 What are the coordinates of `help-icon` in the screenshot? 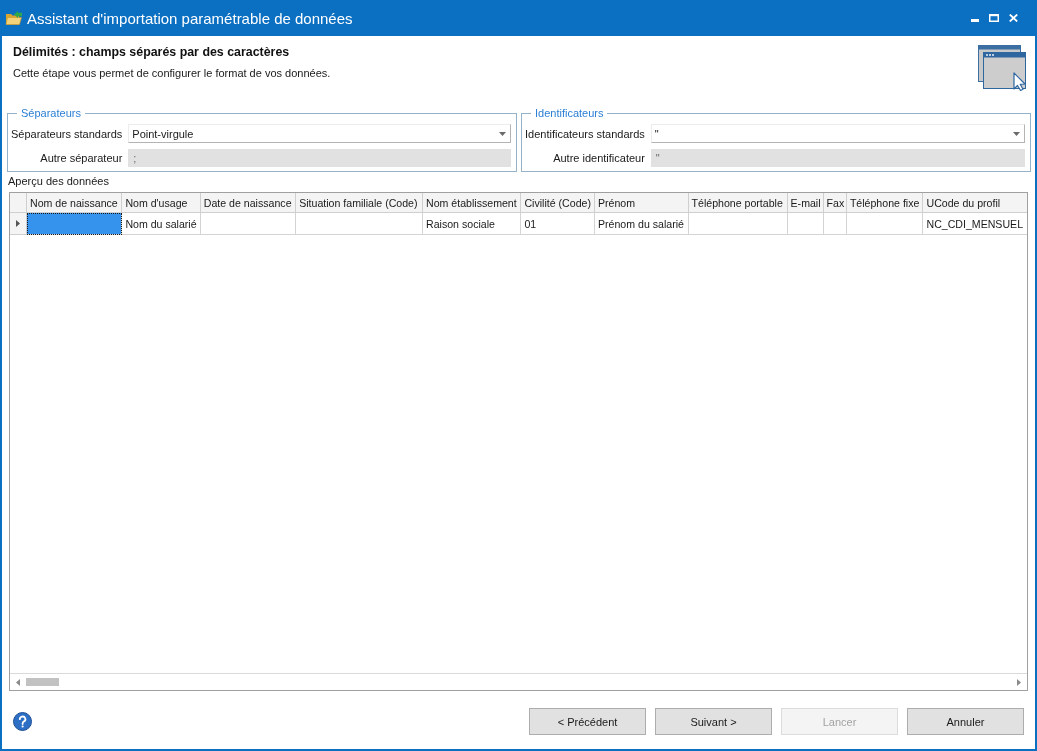 It's located at (22, 721).